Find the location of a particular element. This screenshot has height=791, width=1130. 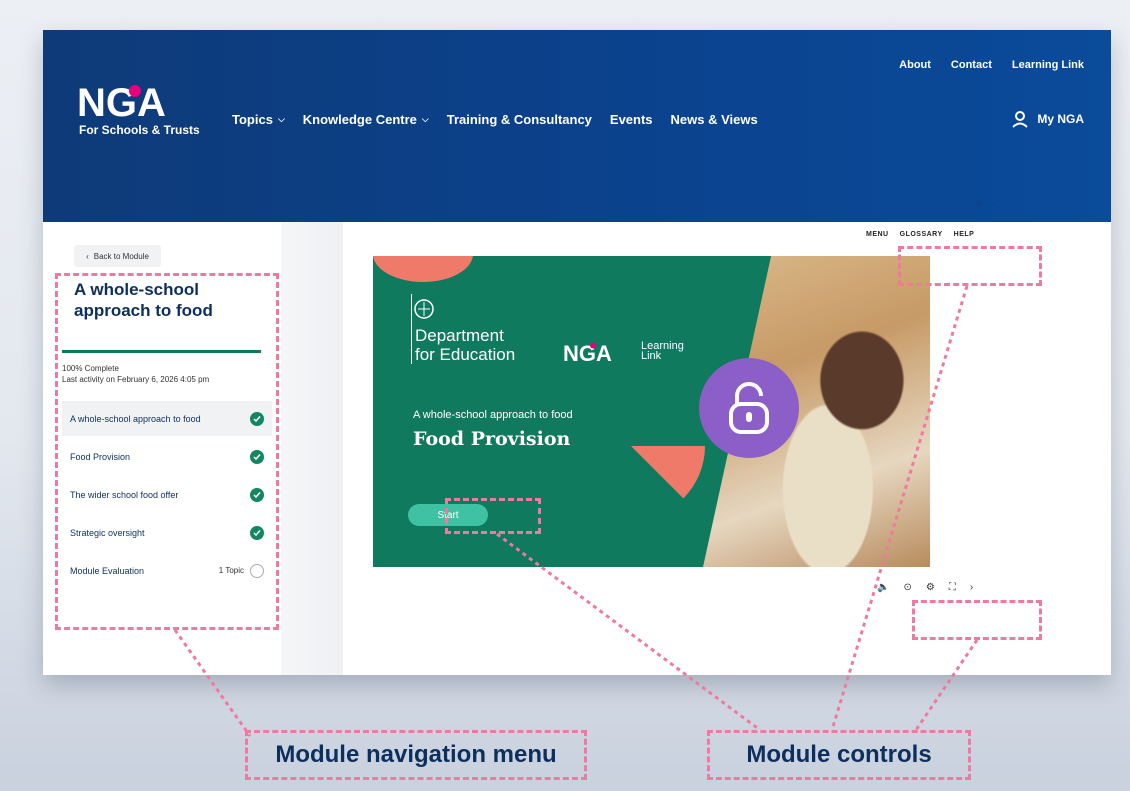

nga-logo-small: NGA is located at coordinates (587, 353).